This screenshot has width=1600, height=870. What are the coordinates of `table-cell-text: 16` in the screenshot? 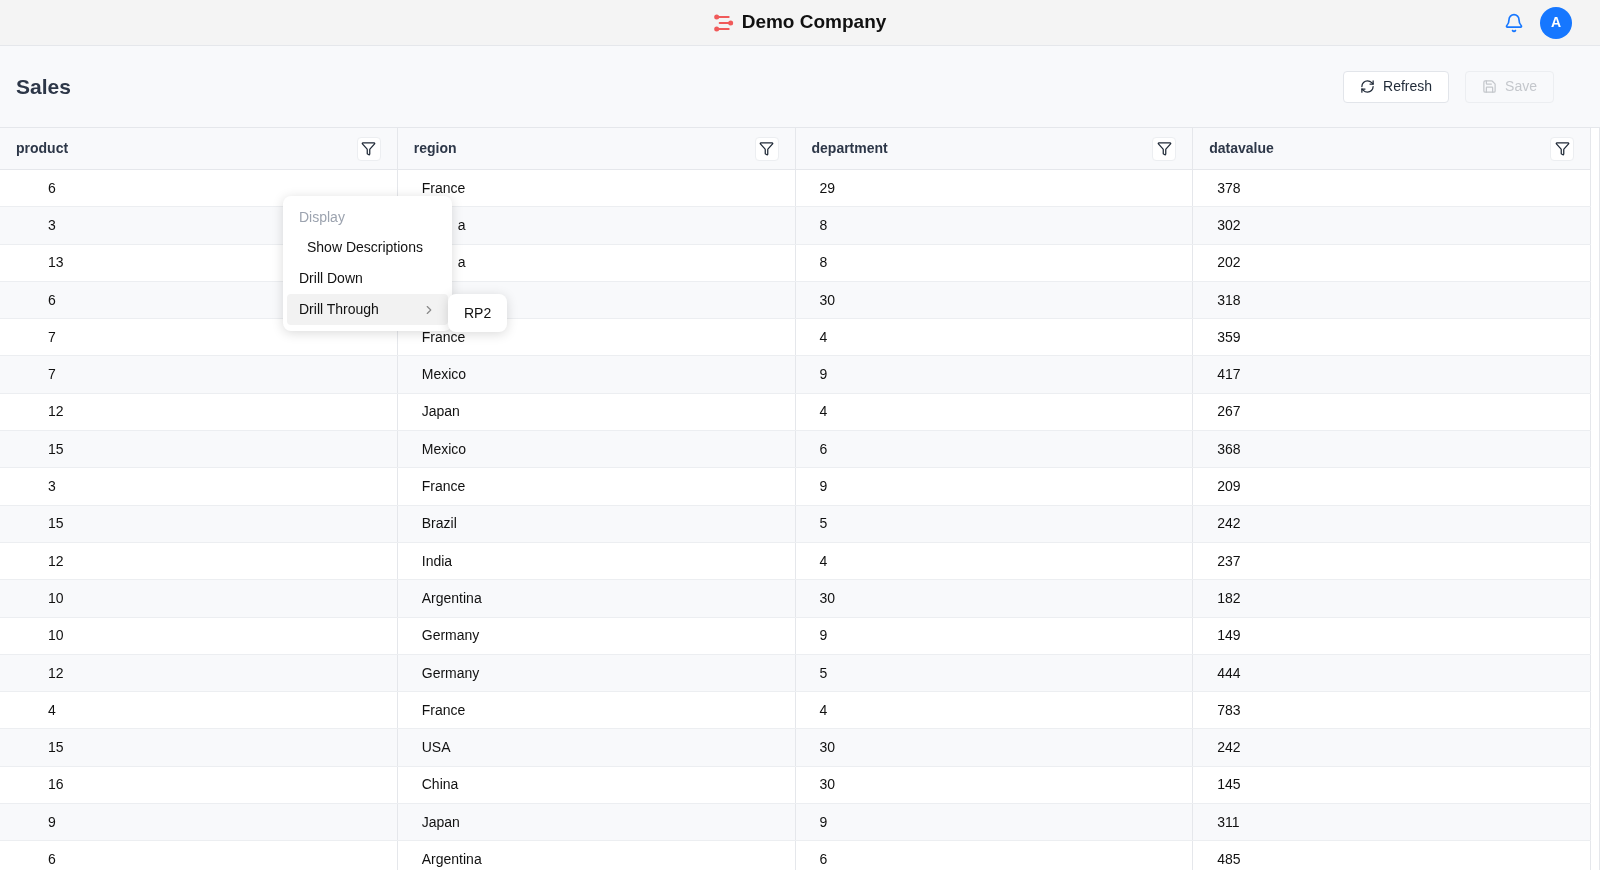 It's located at (56, 785).